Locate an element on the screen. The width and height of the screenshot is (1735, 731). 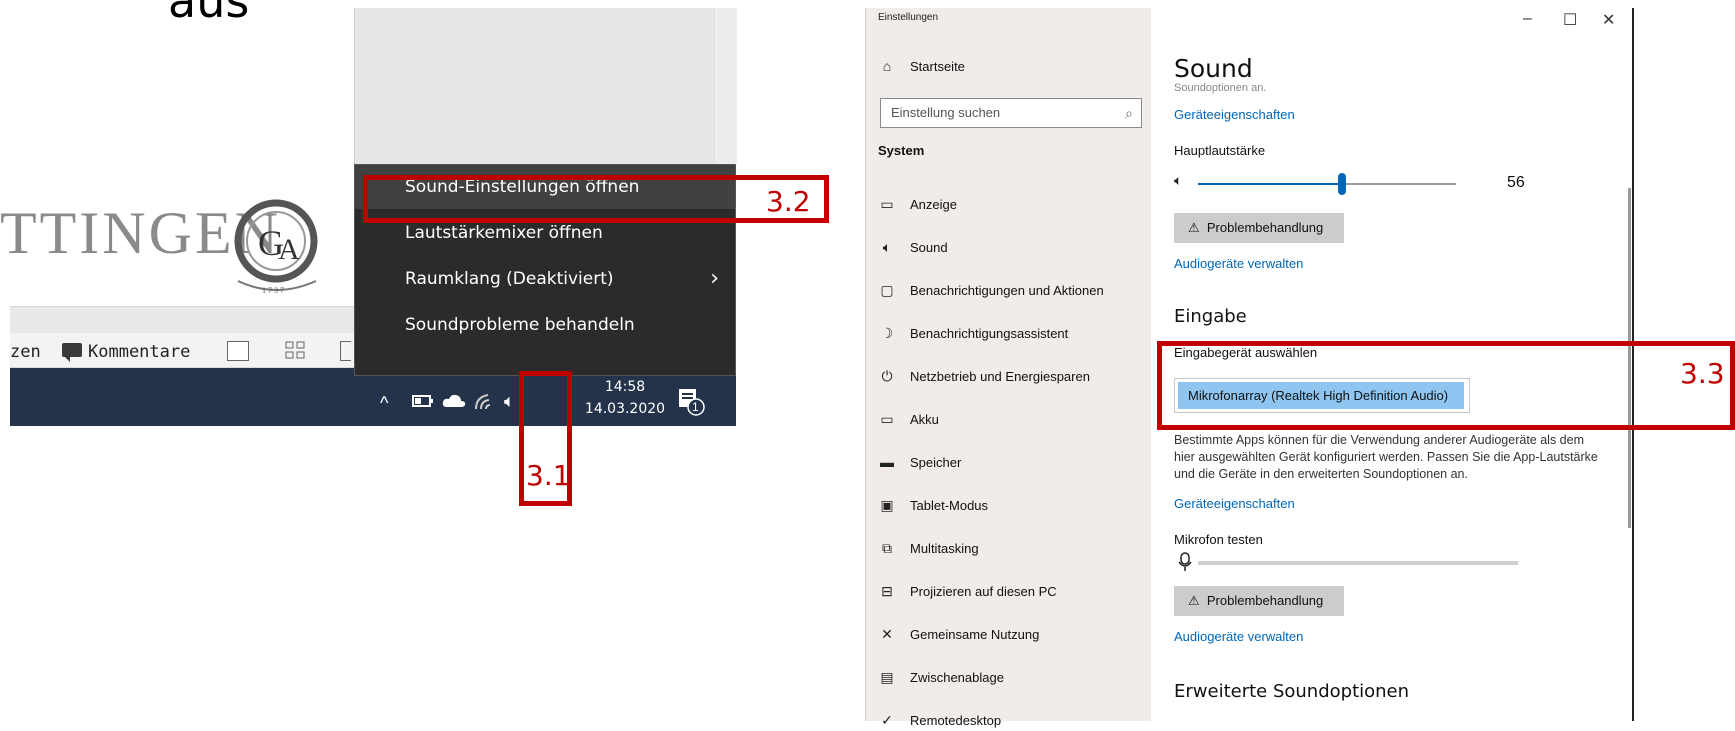
minimize-button: – is located at coordinates (1527, 19).